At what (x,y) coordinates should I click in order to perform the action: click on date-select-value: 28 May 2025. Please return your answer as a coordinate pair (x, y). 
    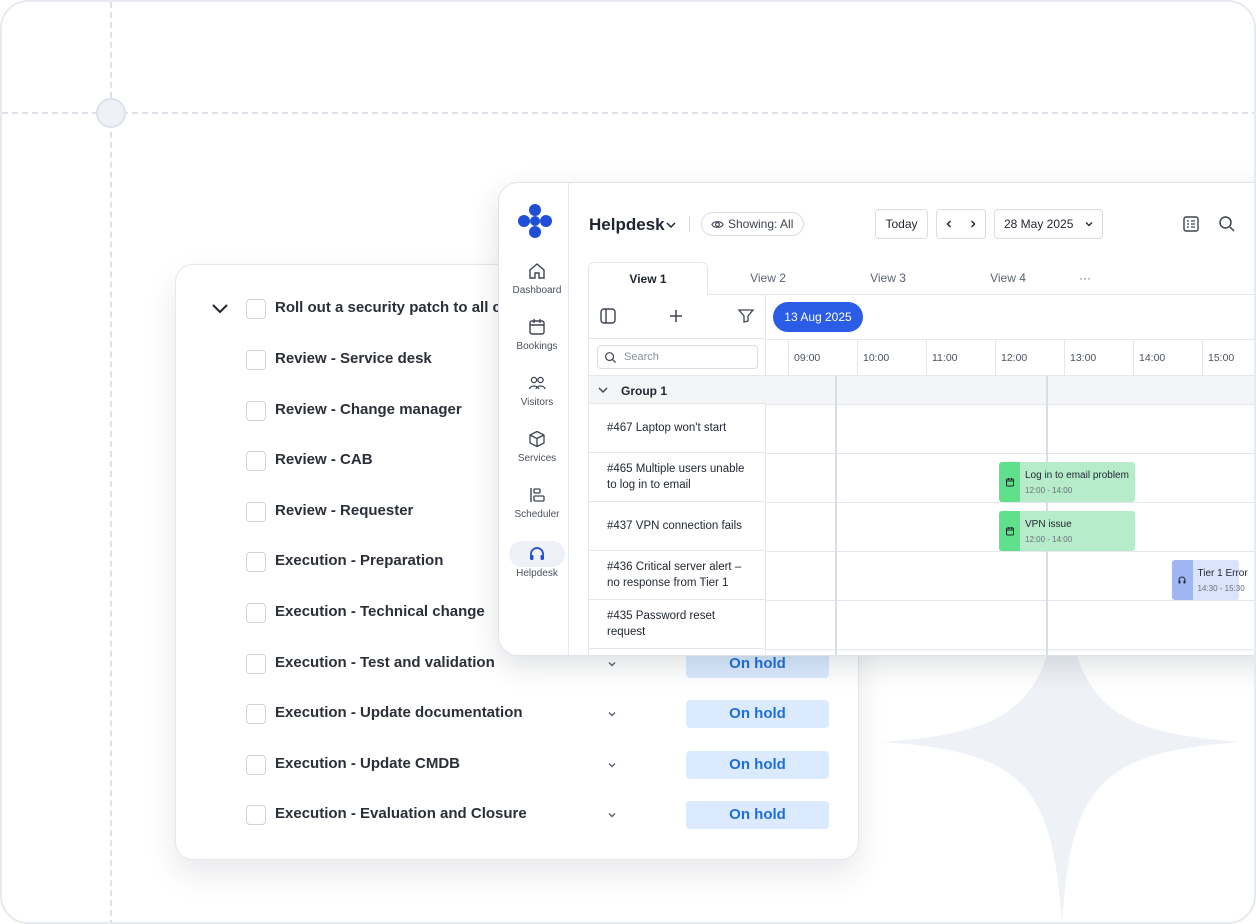
    Looking at the image, I should click on (1039, 224).